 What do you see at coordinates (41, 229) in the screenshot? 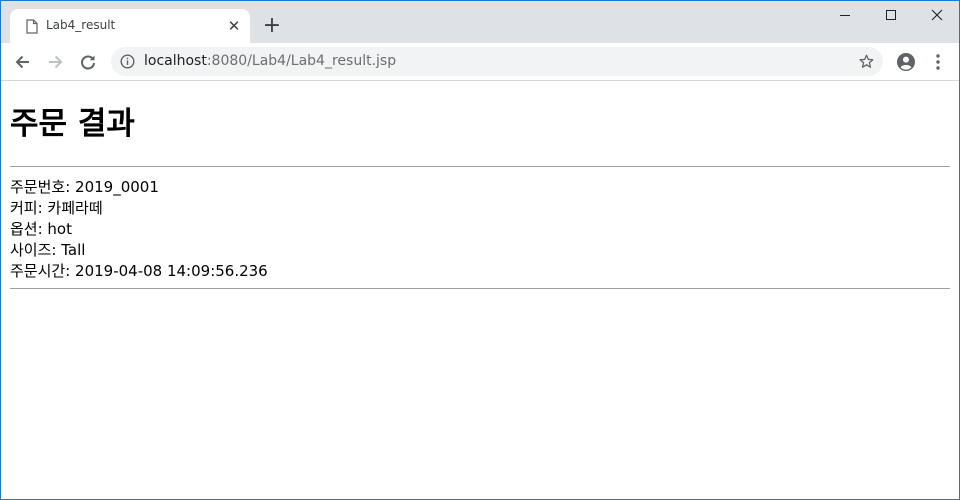
I see `option-line: 옵션: hot` at bounding box center [41, 229].